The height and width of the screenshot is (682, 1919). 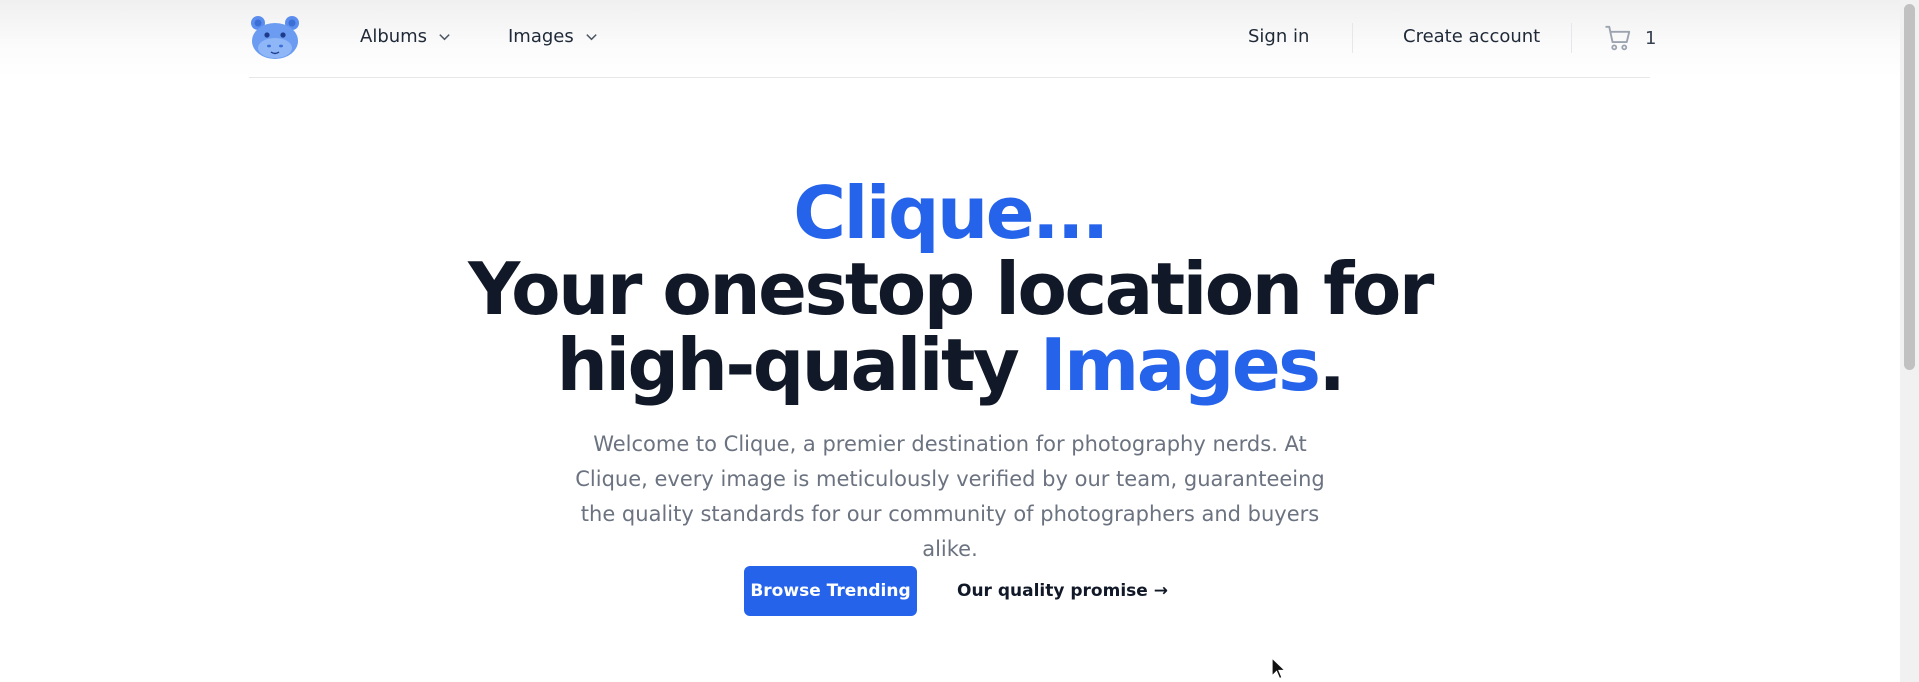 I want to click on cart-button: 1, so click(x=1629, y=38).